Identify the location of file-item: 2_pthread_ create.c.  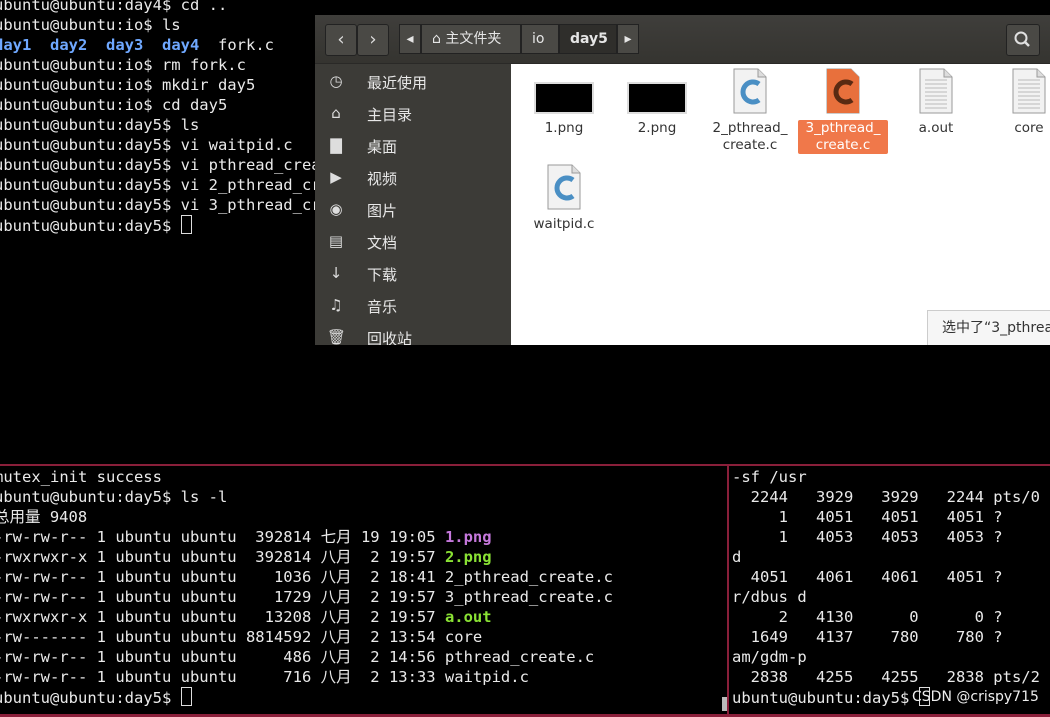
(750, 109).